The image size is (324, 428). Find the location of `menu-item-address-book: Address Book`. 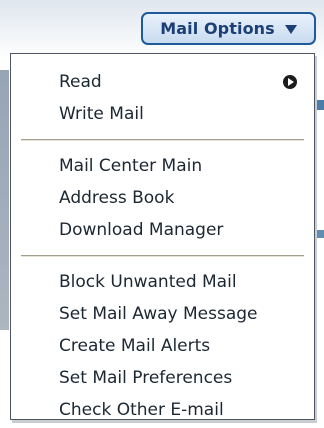

menu-item-address-book: Address Book is located at coordinates (186, 198).